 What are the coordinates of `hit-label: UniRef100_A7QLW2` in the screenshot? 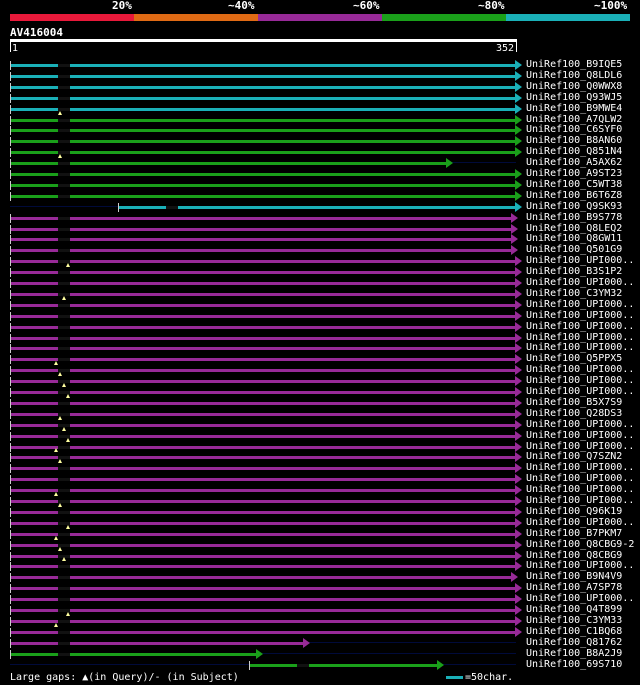 It's located at (574, 119).